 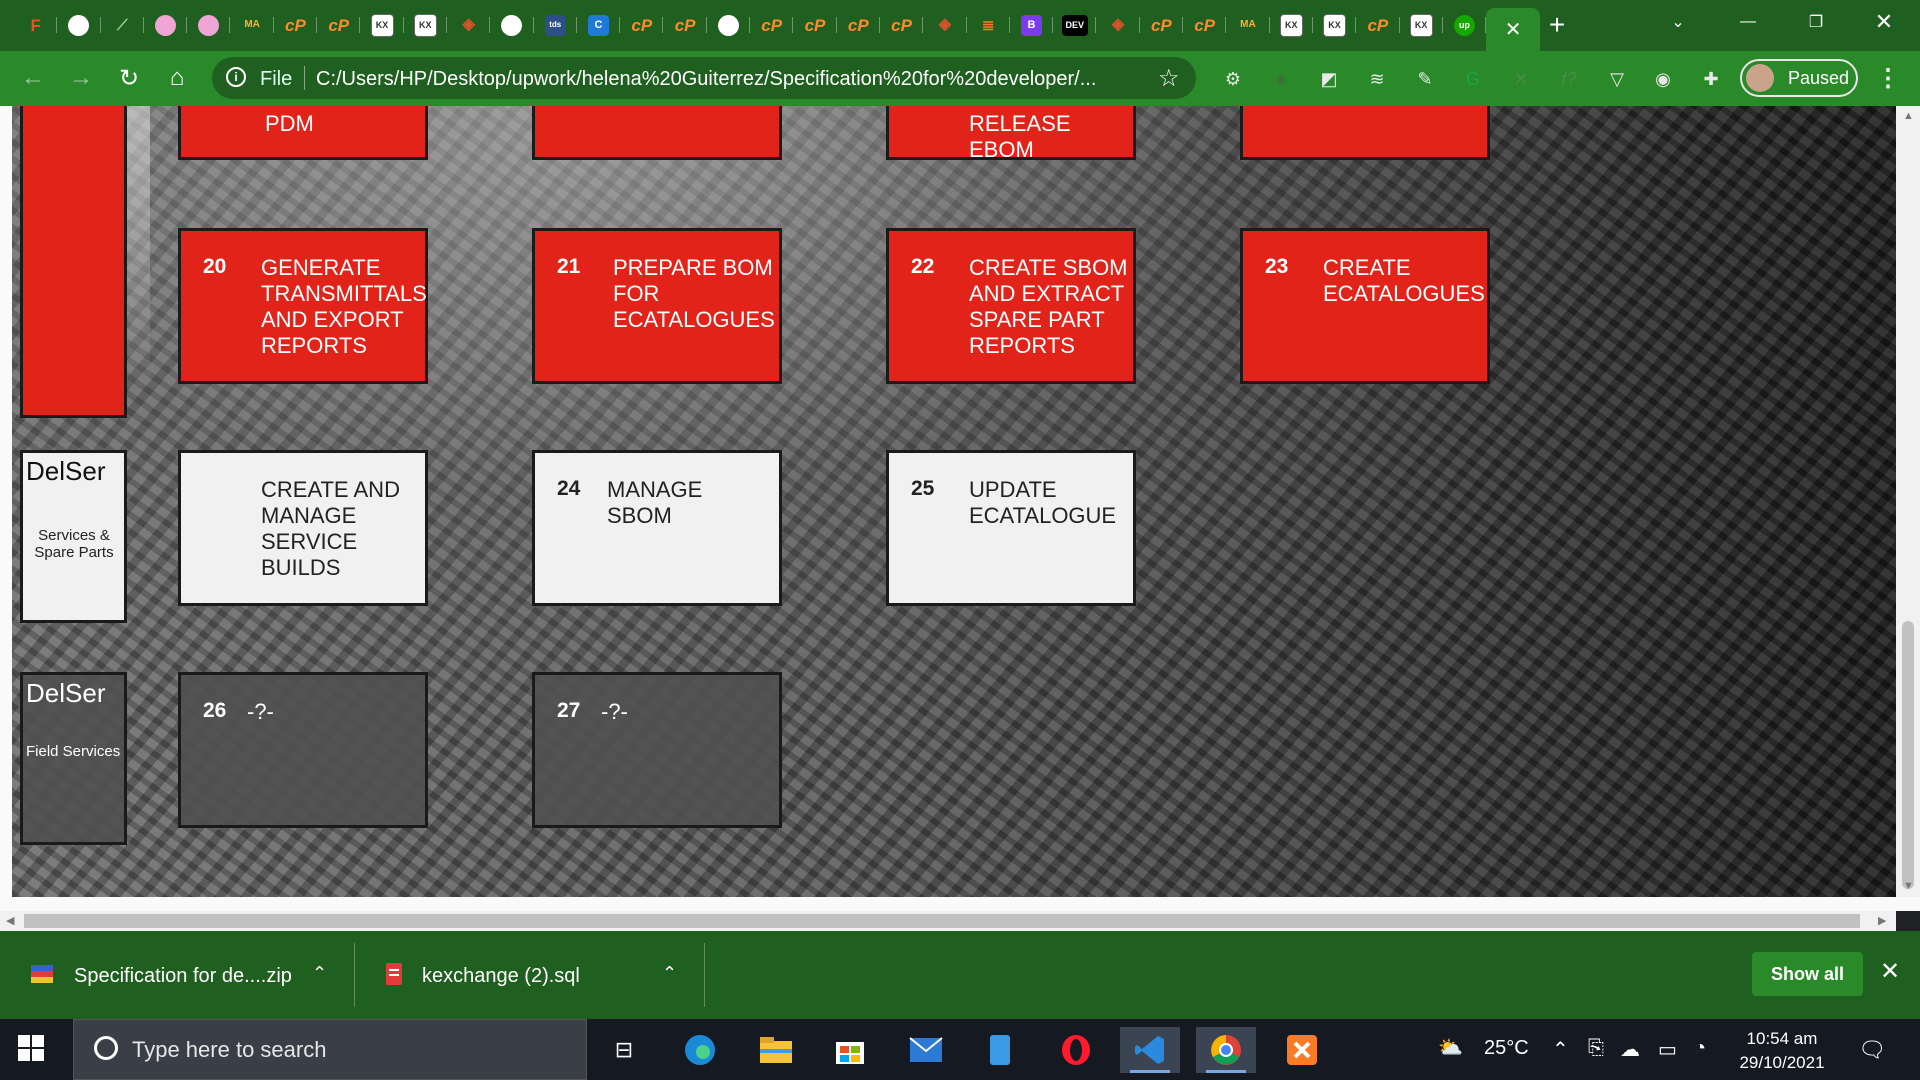 What do you see at coordinates (1711, 79) in the screenshot?
I see `extensions-puzzle-icon: ✚` at bounding box center [1711, 79].